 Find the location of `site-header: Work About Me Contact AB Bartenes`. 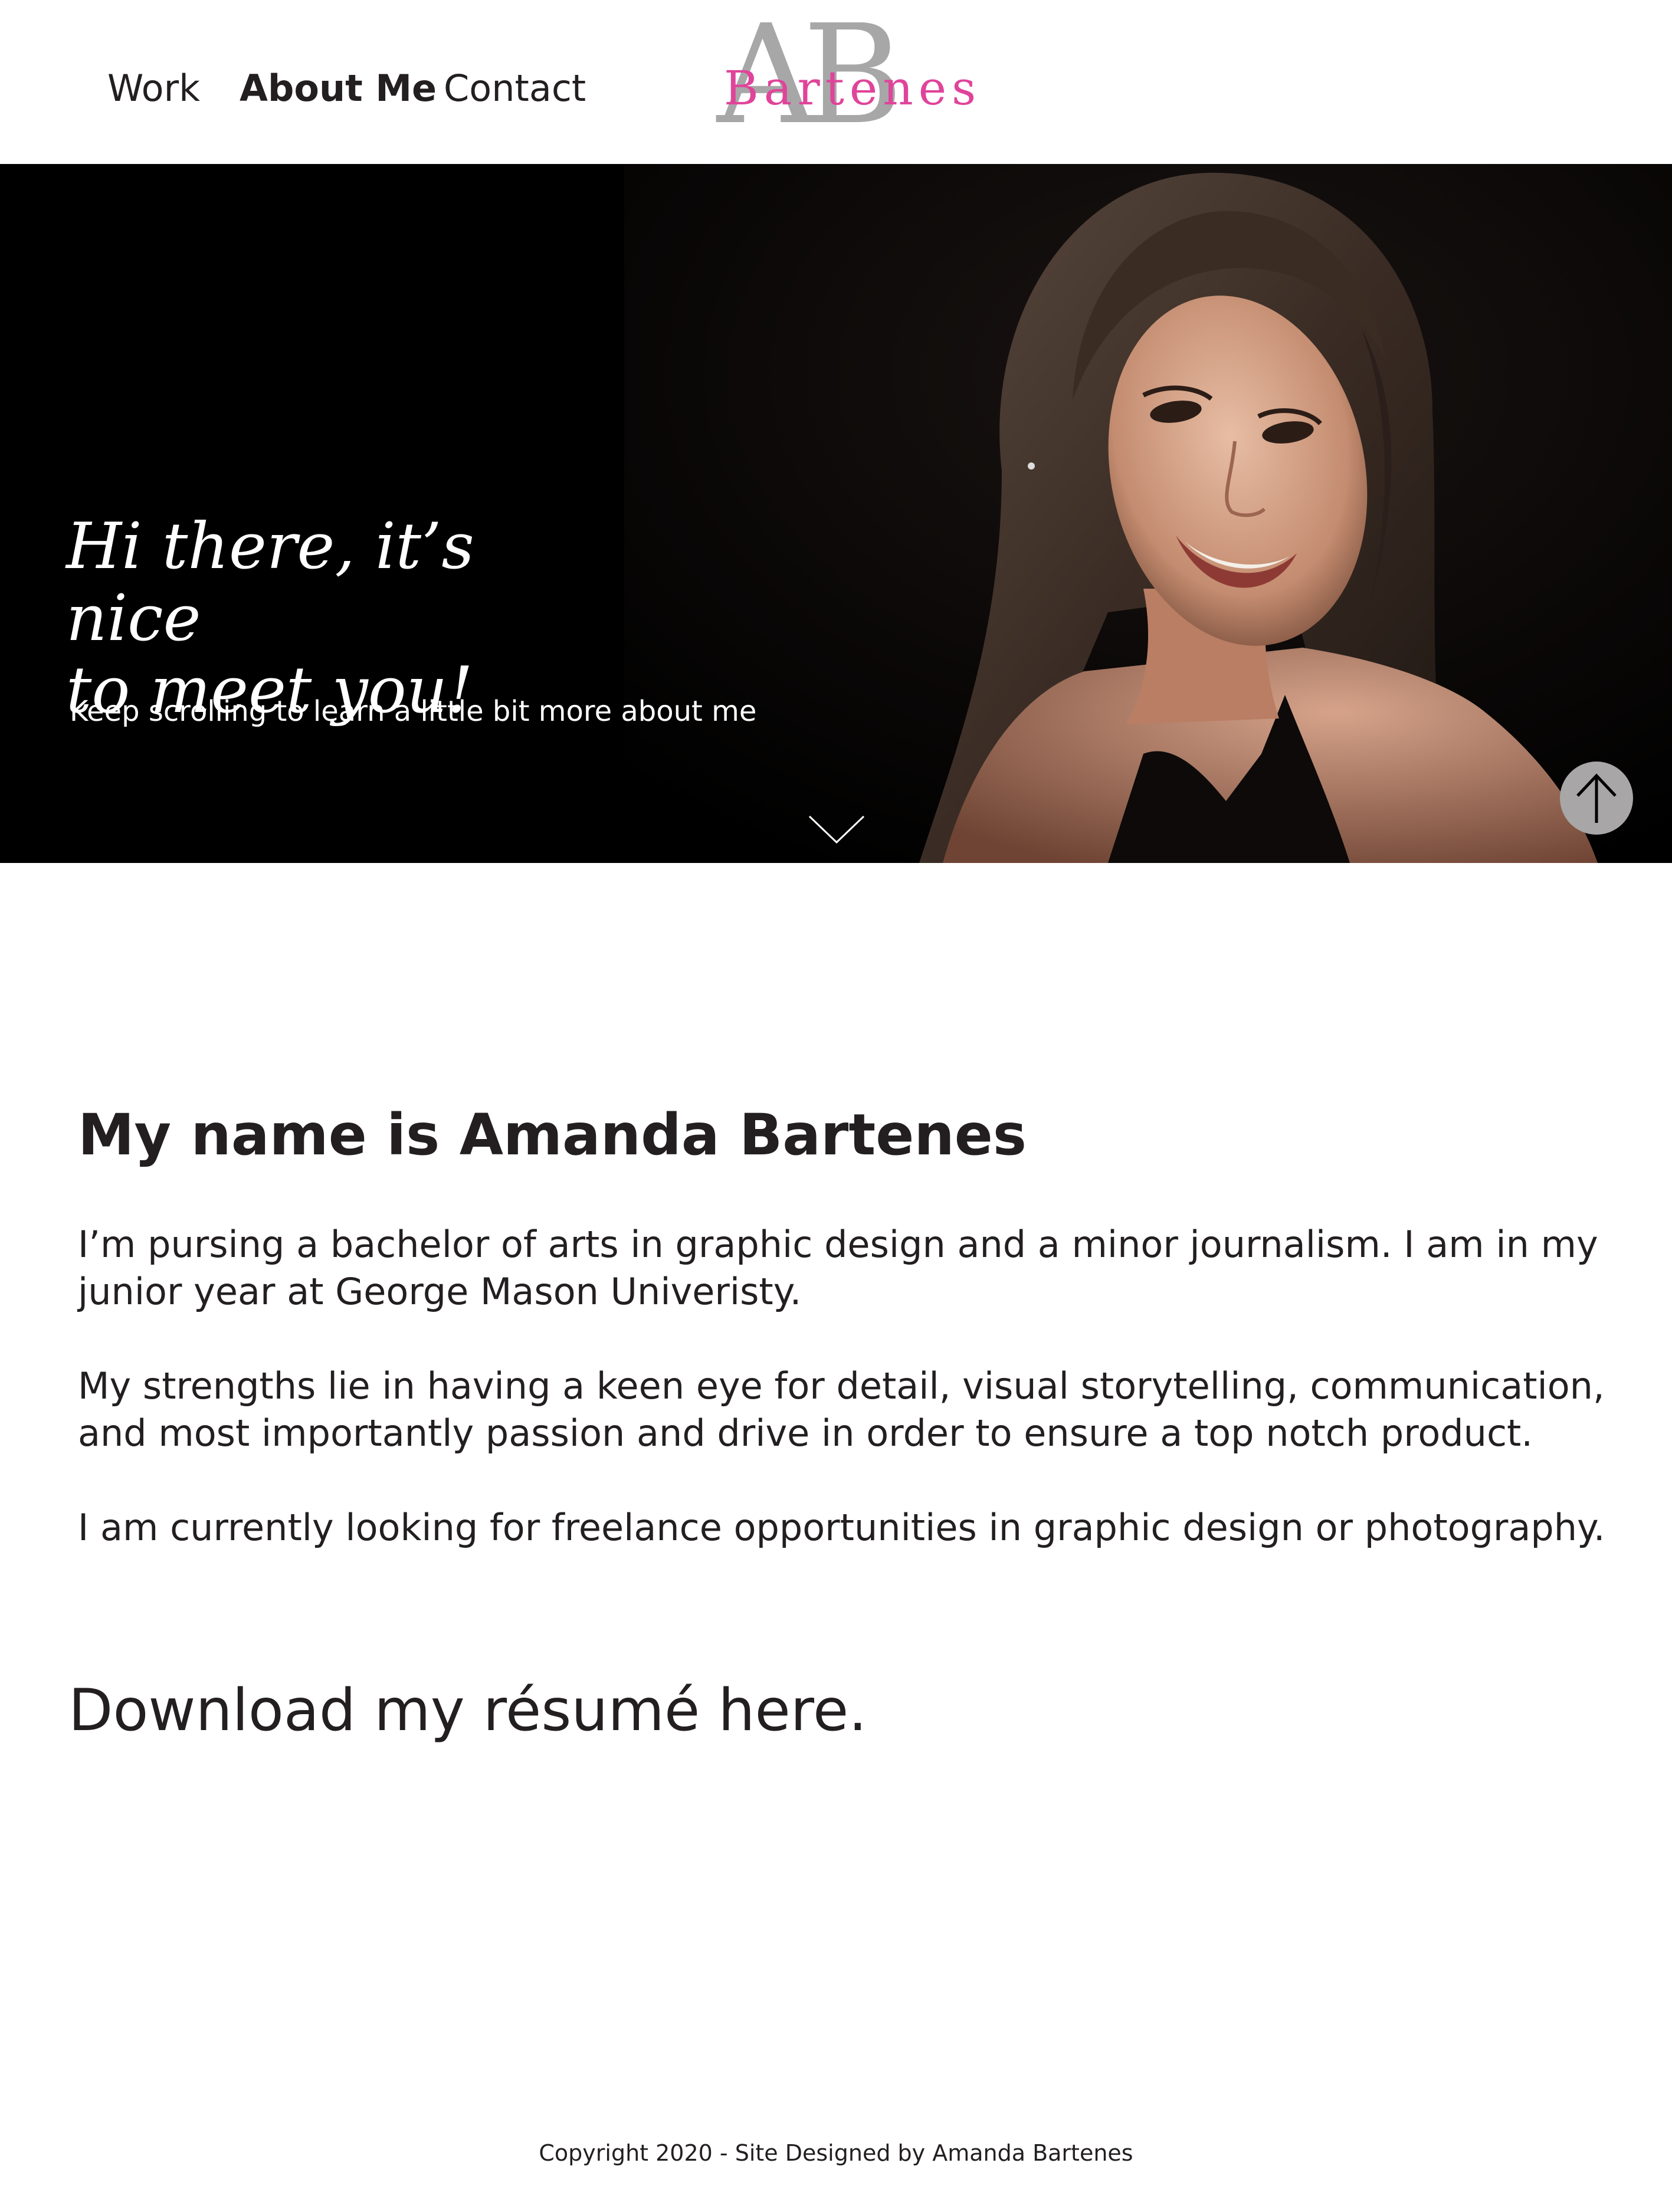

site-header: Work About Me Contact AB Bartenes is located at coordinates (836, 82).